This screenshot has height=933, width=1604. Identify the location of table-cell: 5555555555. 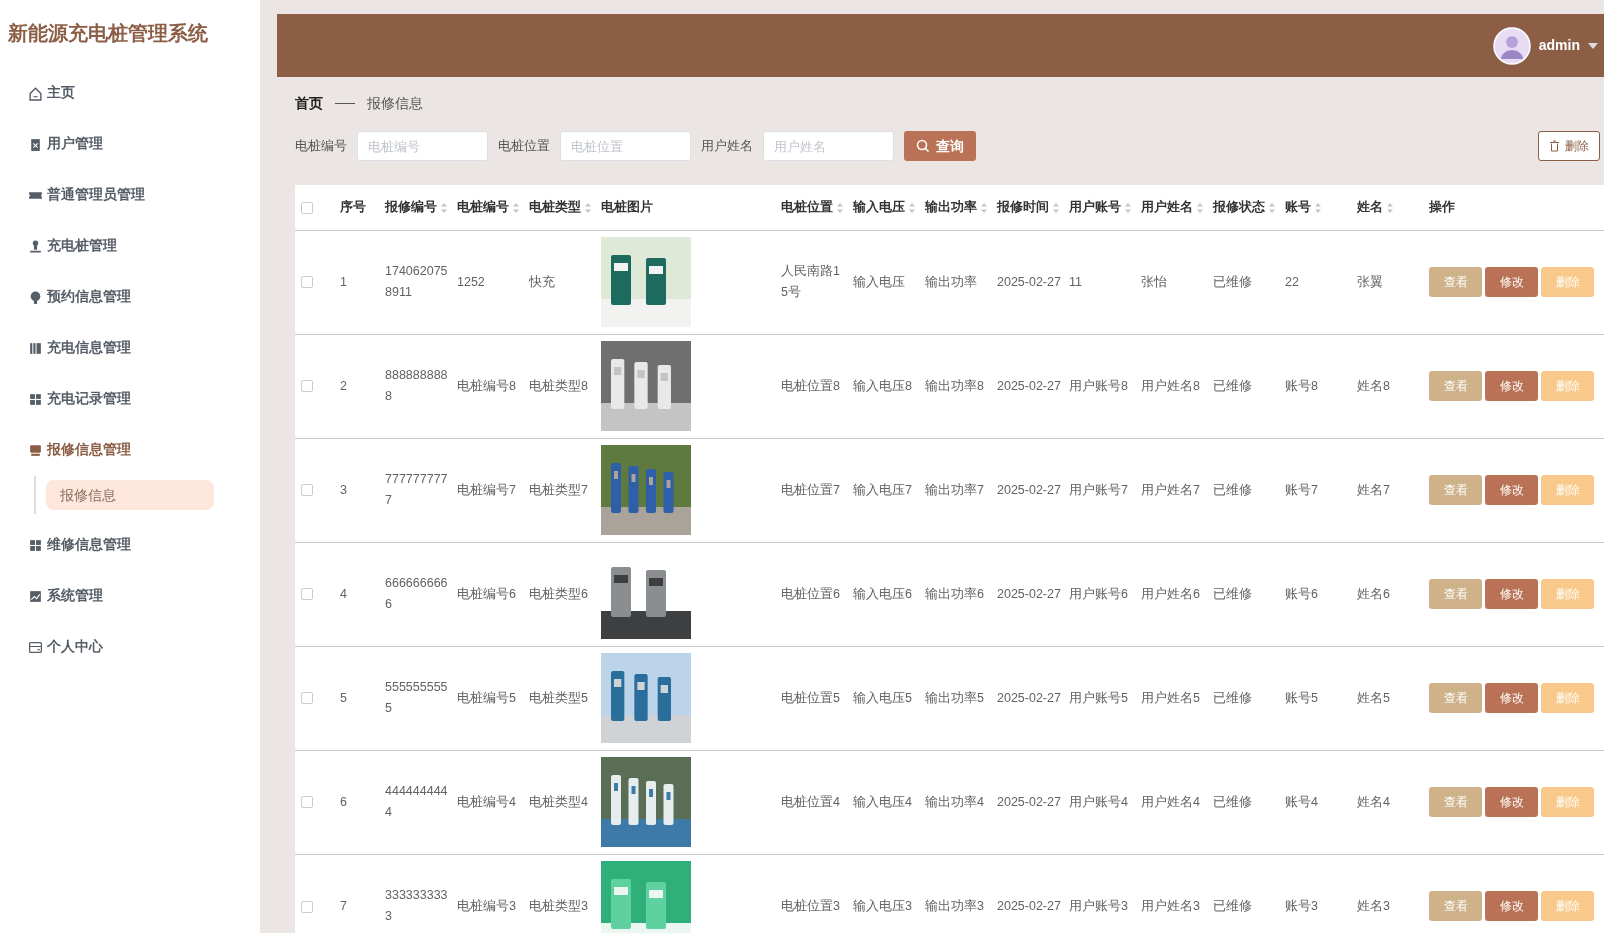
(416, 697).